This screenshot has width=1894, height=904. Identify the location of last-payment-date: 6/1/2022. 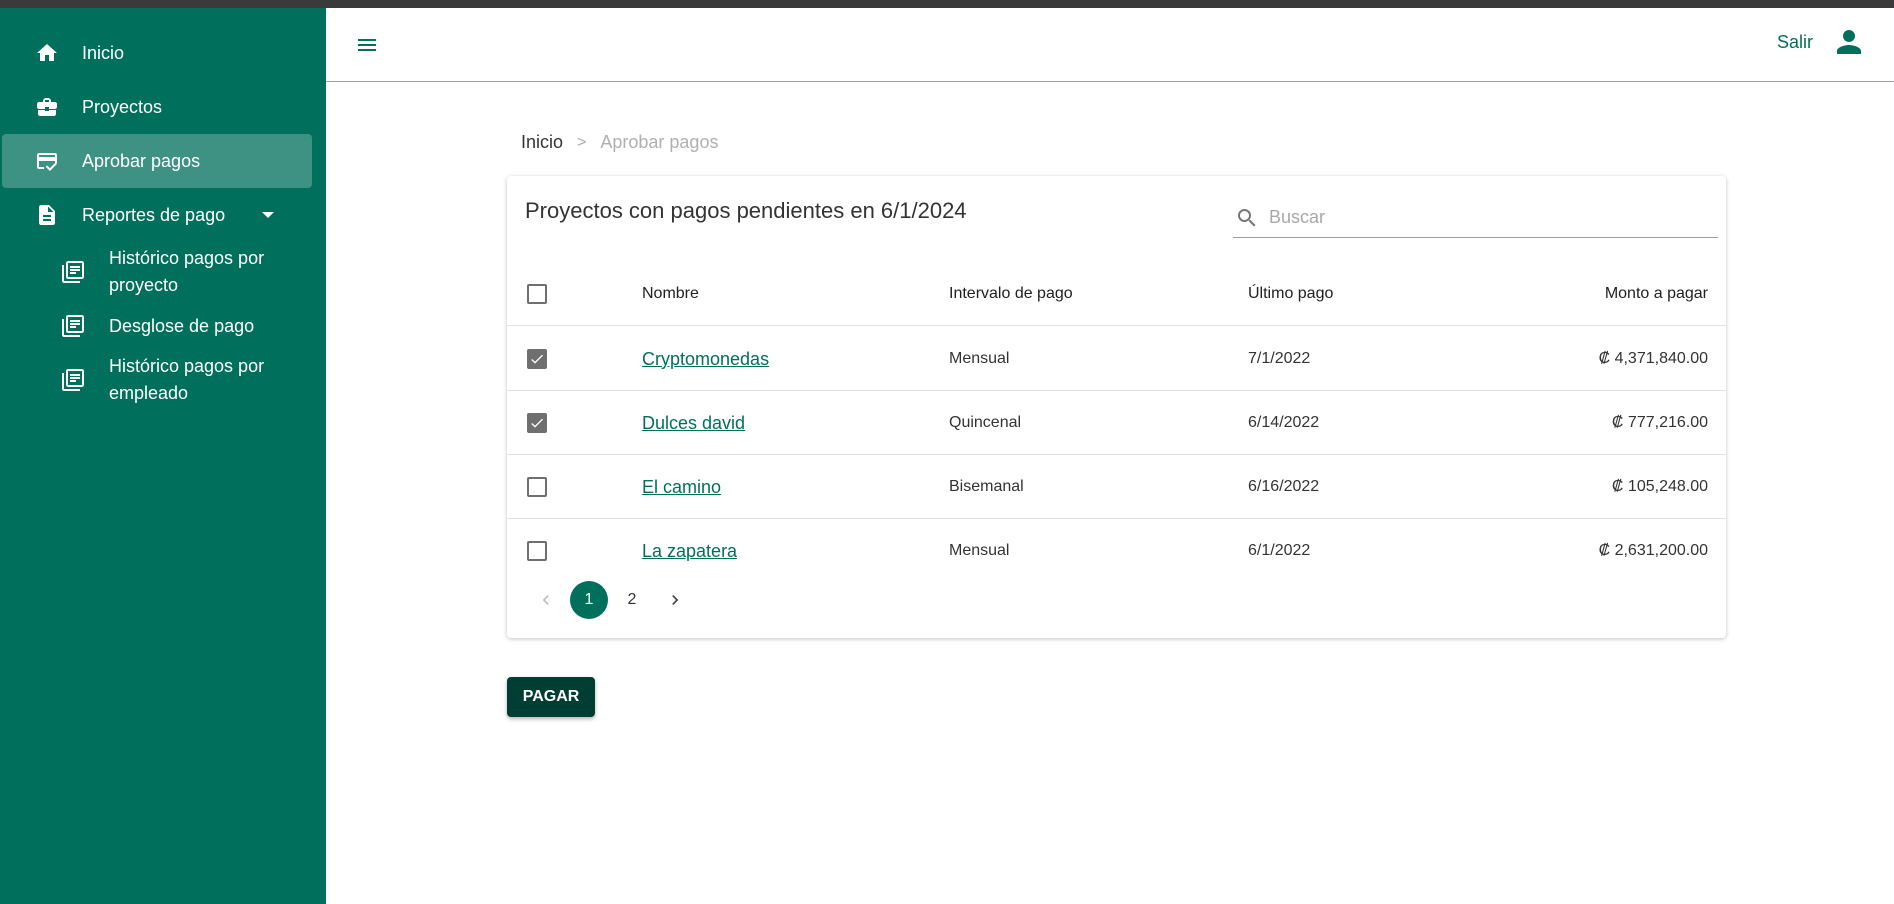
(1279, 550).